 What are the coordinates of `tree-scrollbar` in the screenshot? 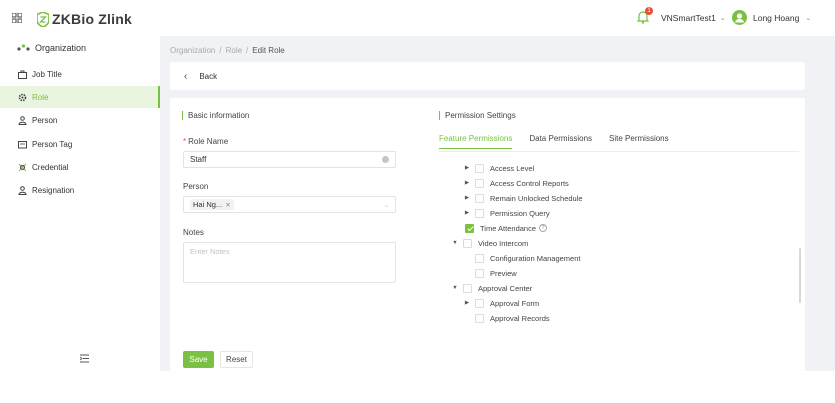 It's located at (800, 275).